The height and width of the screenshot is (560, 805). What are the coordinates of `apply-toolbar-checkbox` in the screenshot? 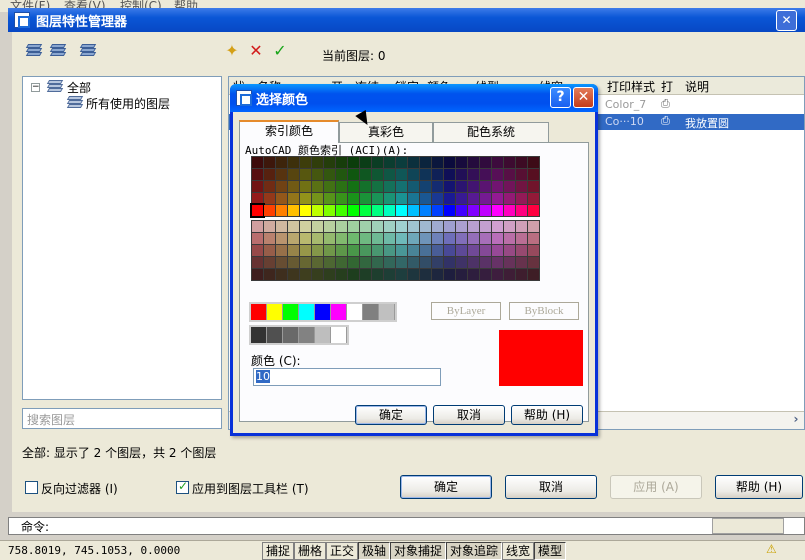 It's located at (182, 486).